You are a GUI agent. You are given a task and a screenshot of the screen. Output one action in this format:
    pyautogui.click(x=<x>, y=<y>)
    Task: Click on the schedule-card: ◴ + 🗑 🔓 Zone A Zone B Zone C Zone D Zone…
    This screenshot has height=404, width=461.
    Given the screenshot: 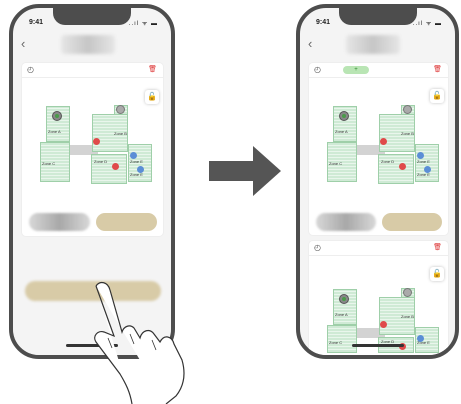 What is the action you would take?
    pyautogui.click(x=378, y=149)
    